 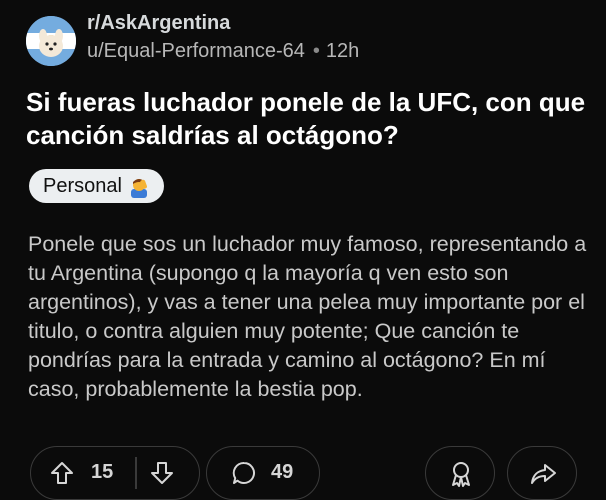 I want to click on arrow-up-icon, so click(x=62, y=476).